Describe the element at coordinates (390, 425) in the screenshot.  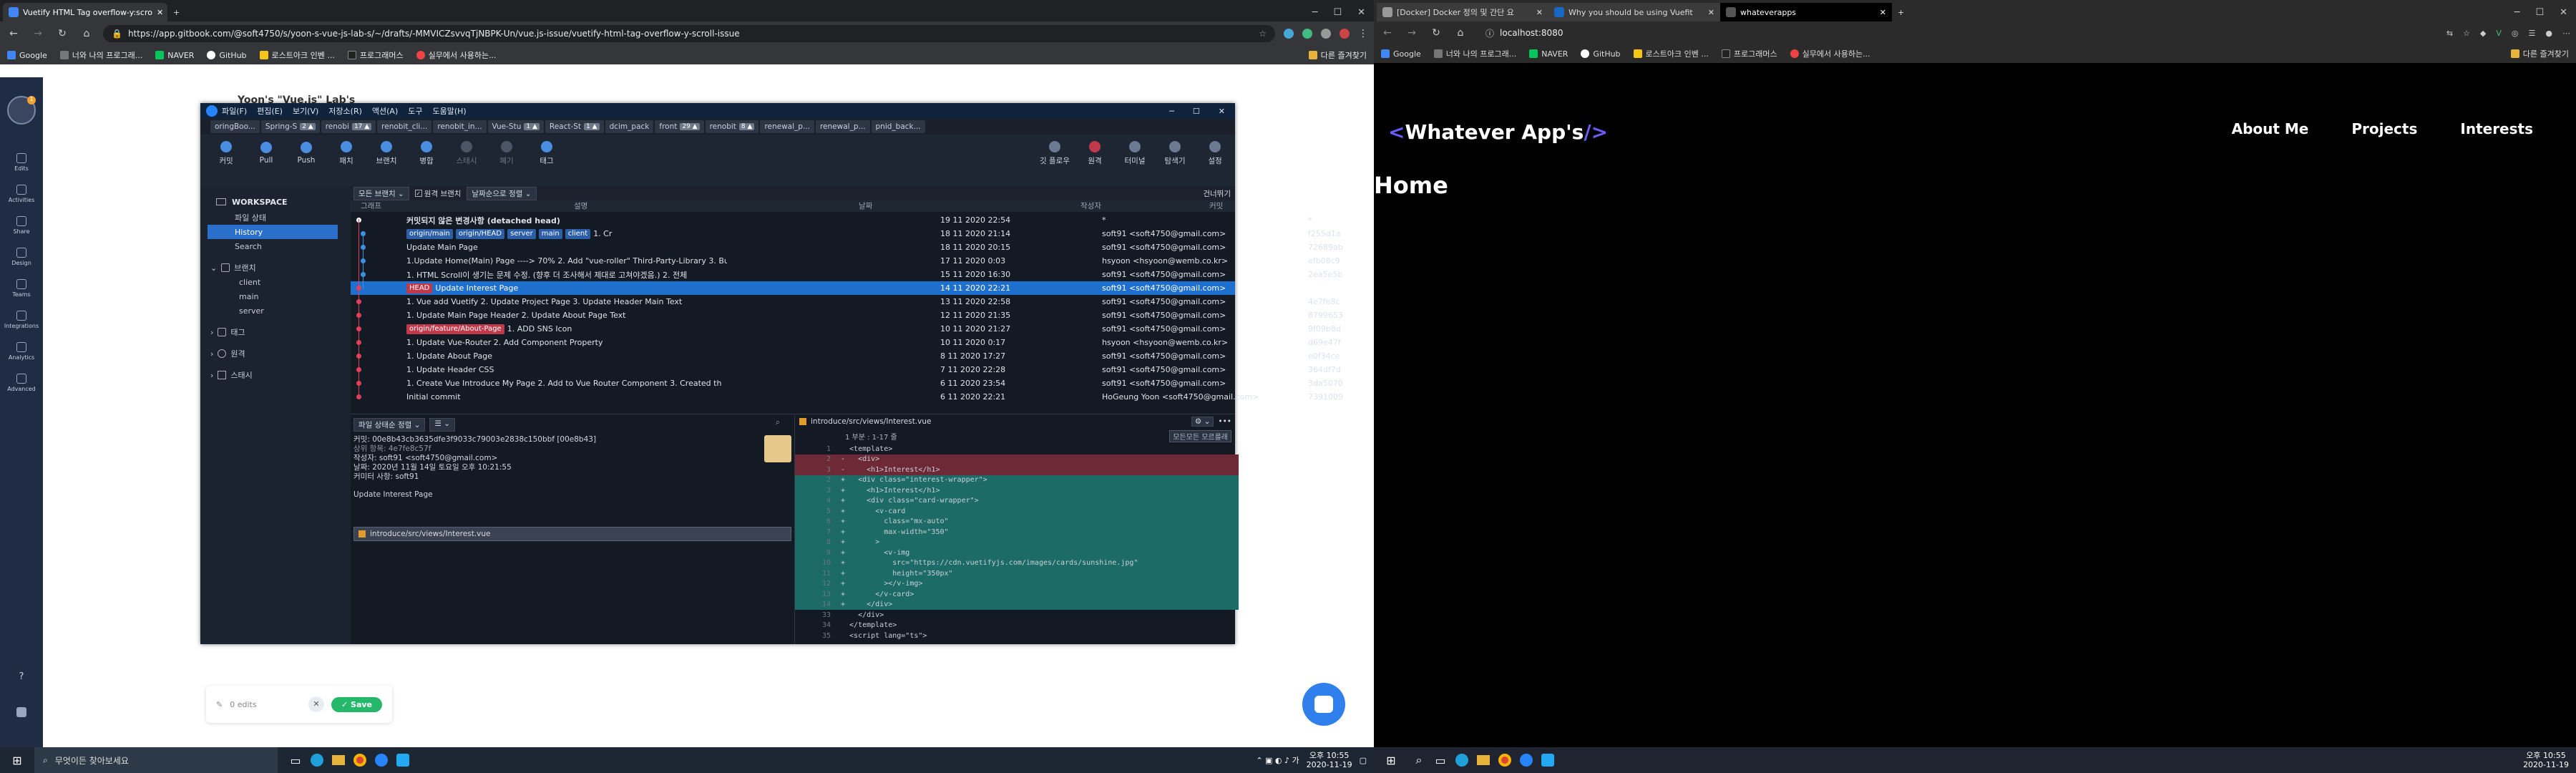
I see `file-sort-select: 파일 상태순 정렬 ⌄` at that location.